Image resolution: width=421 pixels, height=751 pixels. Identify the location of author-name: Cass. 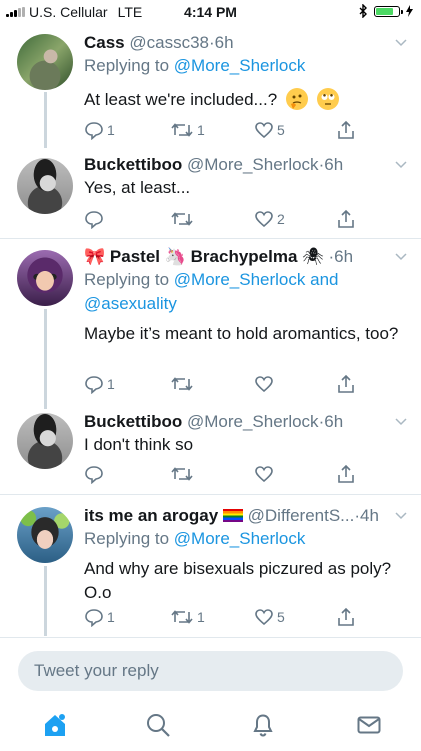
(104, 42).